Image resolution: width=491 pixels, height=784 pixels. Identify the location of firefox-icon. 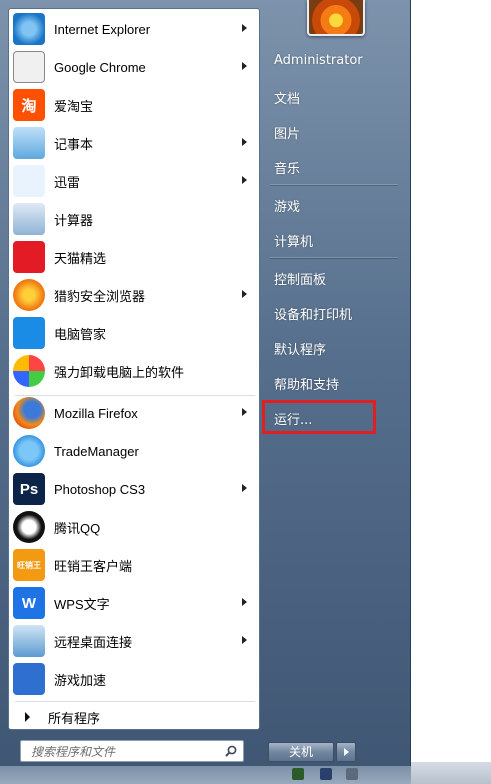
(29, 413).